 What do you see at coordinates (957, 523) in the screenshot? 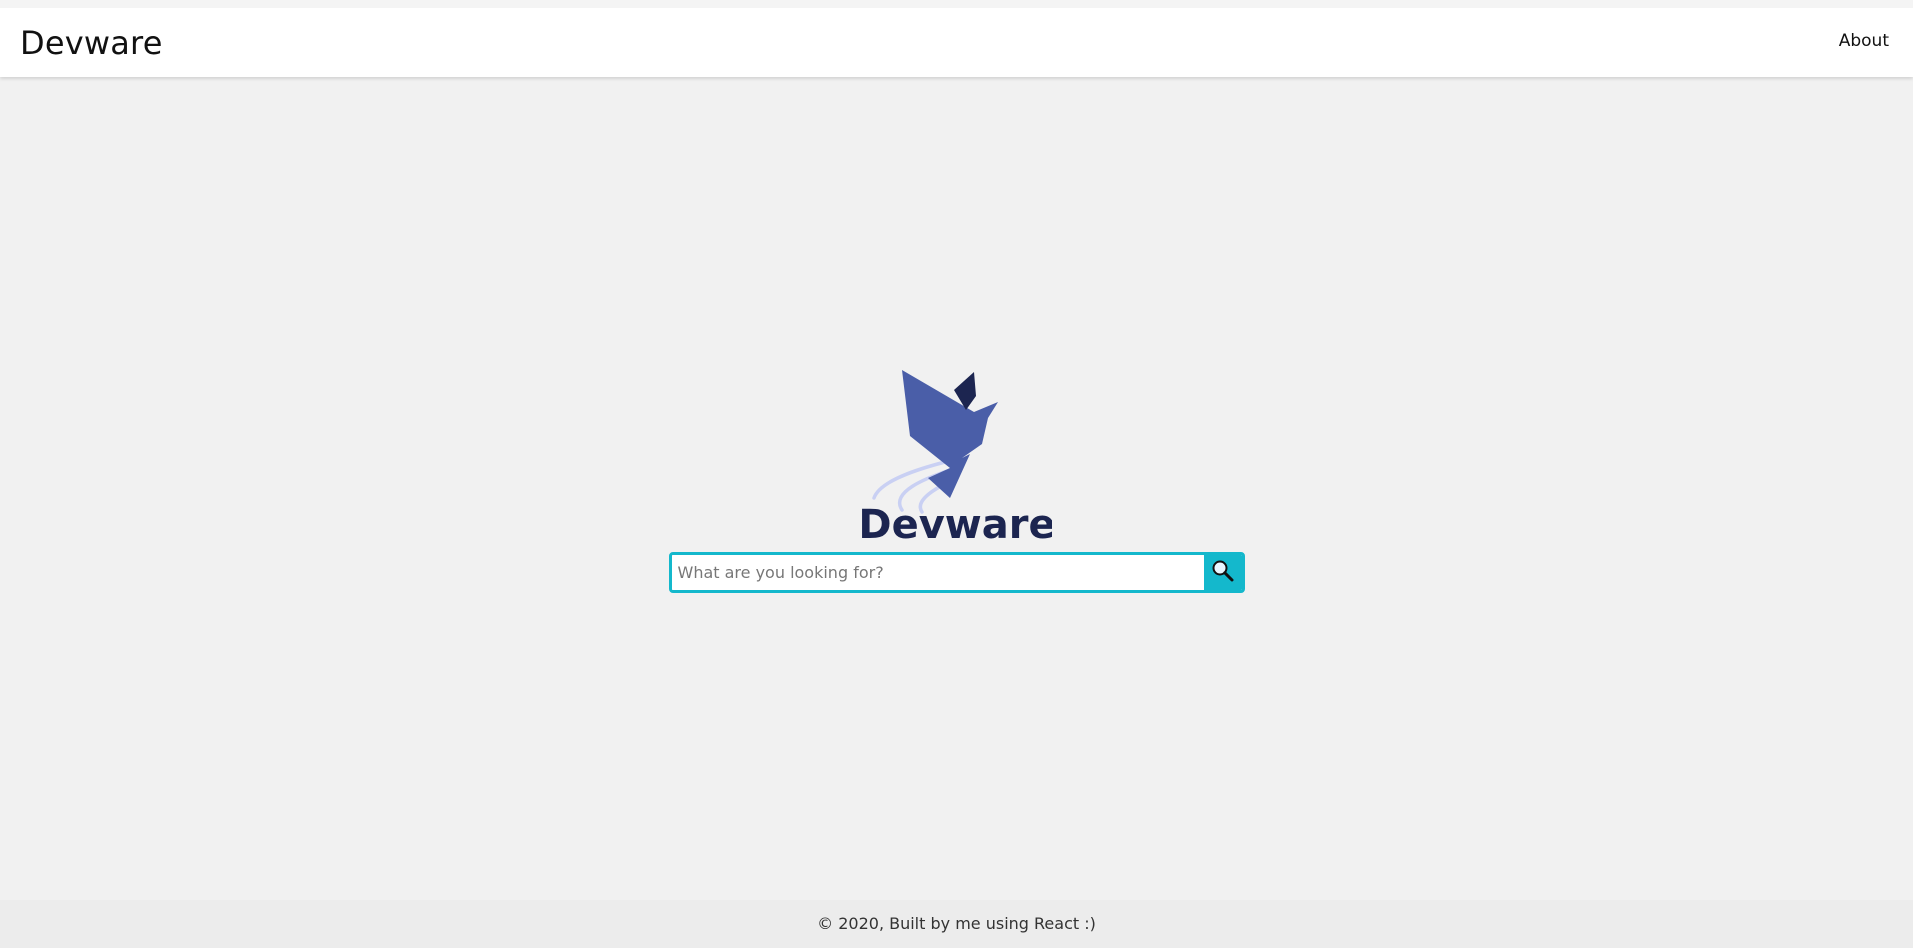
I see `logo-text: Devware` at bounding box center [957, 523].